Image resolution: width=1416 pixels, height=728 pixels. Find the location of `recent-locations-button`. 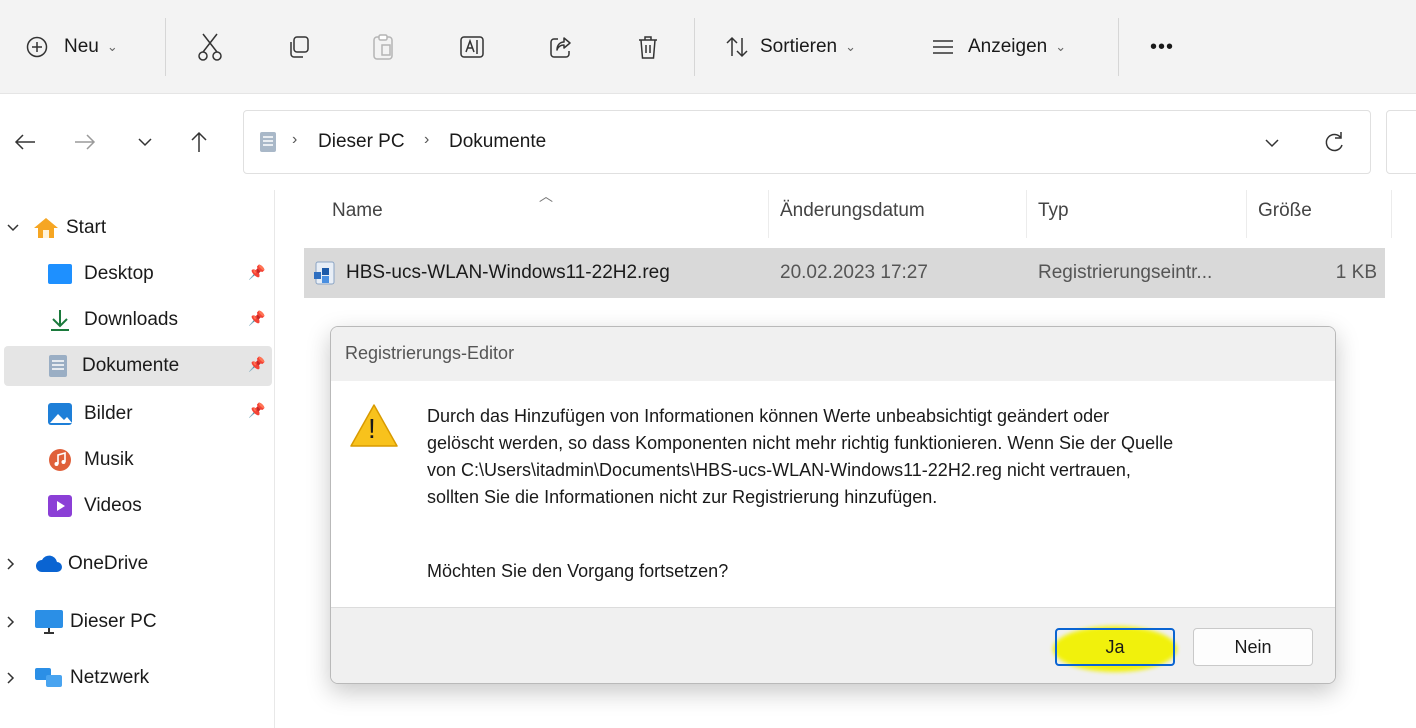

recent-locations-button is located at coordinates (145, 142).